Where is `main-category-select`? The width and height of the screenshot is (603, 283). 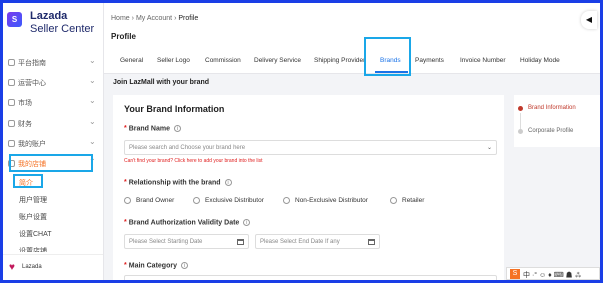
main-category-select is located at coordinates (310, 277).